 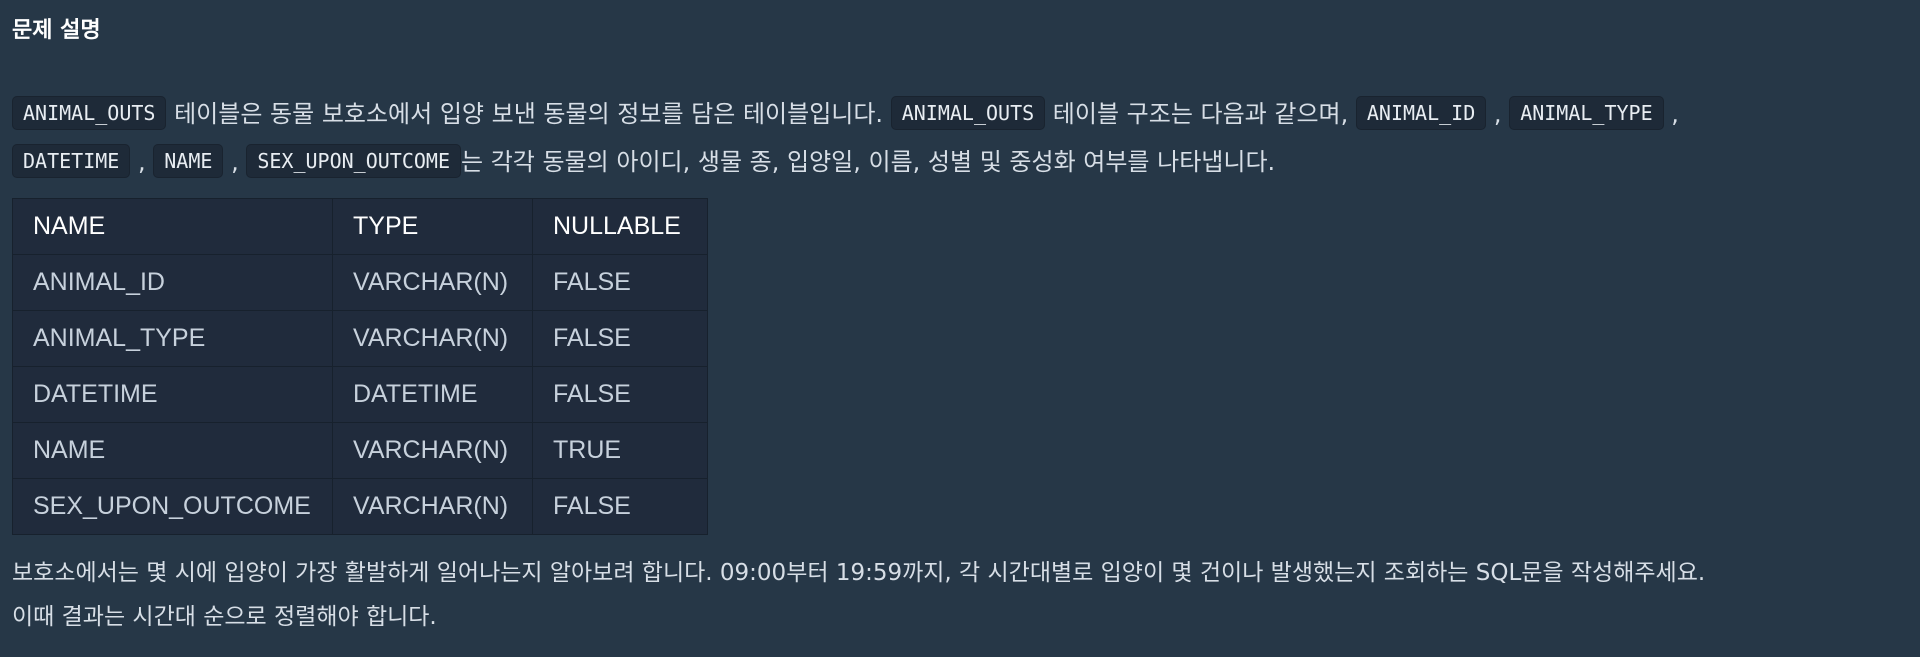 What do you see at coordinates (188, 161) in the screenshot?
I see `code-column-name: NAME` at bounding box center [188, 161].